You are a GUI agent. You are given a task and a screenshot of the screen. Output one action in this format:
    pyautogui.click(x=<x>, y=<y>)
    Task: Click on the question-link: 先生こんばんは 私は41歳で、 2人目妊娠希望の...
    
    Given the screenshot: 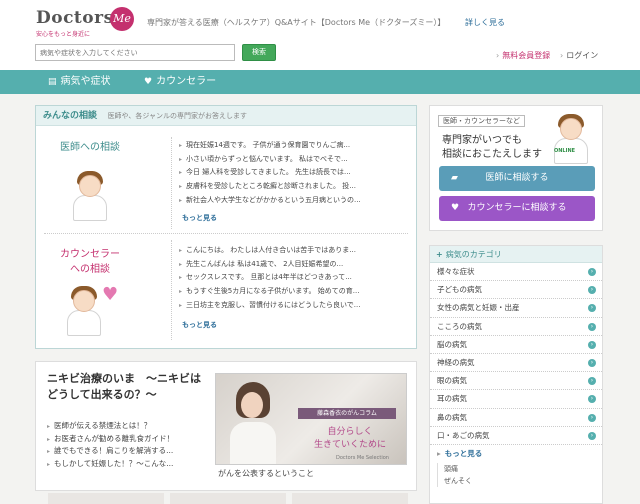 What is the action you would take?
    pyautogui.click(x=294, y=265)
    